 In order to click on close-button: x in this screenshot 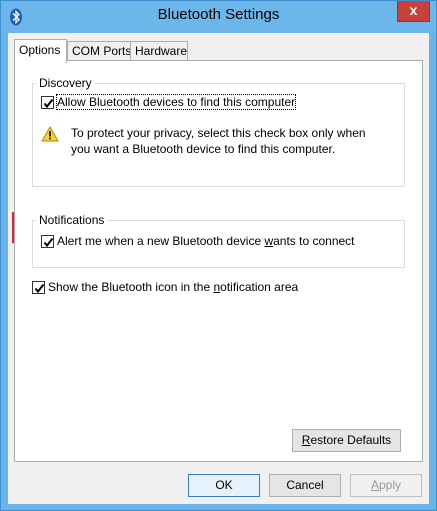, I will do `click(413, 11)`.